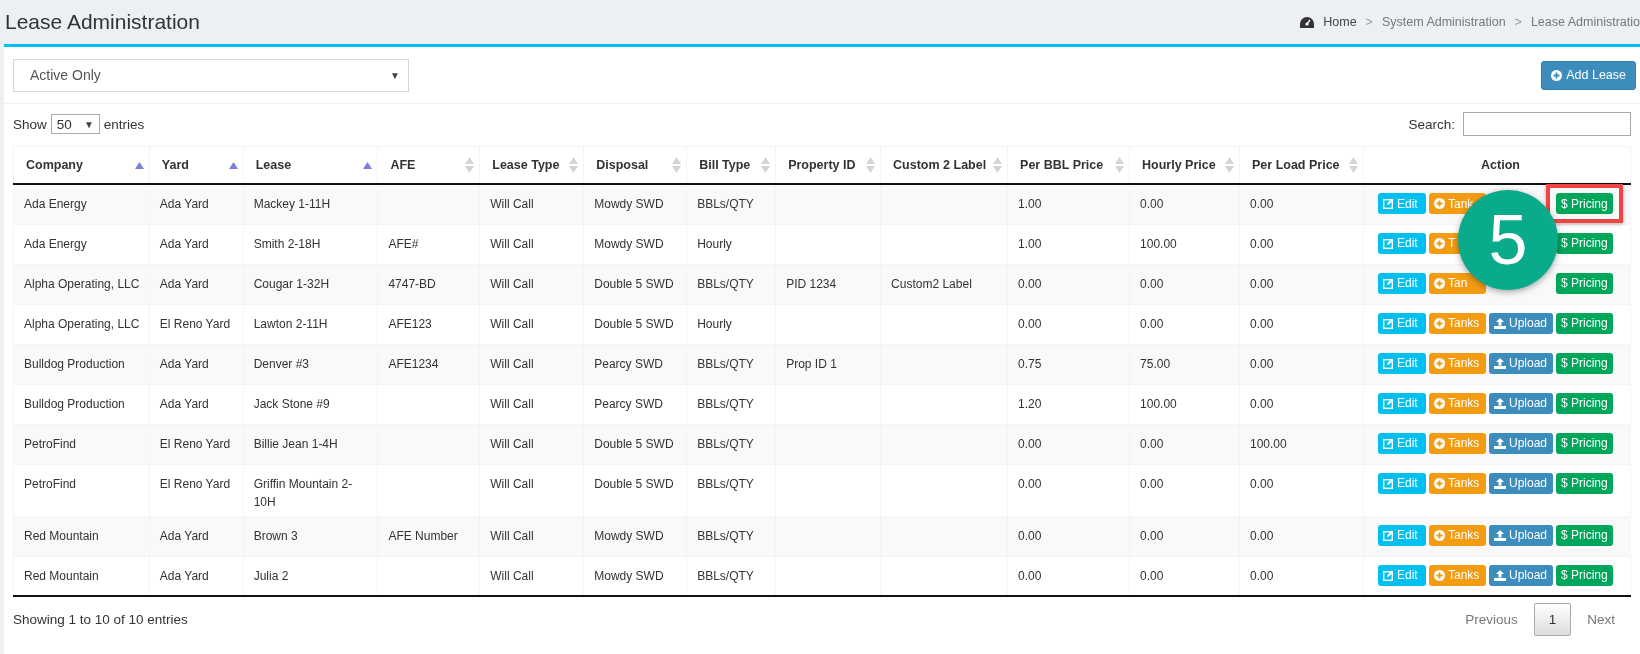  Describe the element at coordinates (1457, 283) in the screenshot. I see `tanks-button: Tan` at that location.